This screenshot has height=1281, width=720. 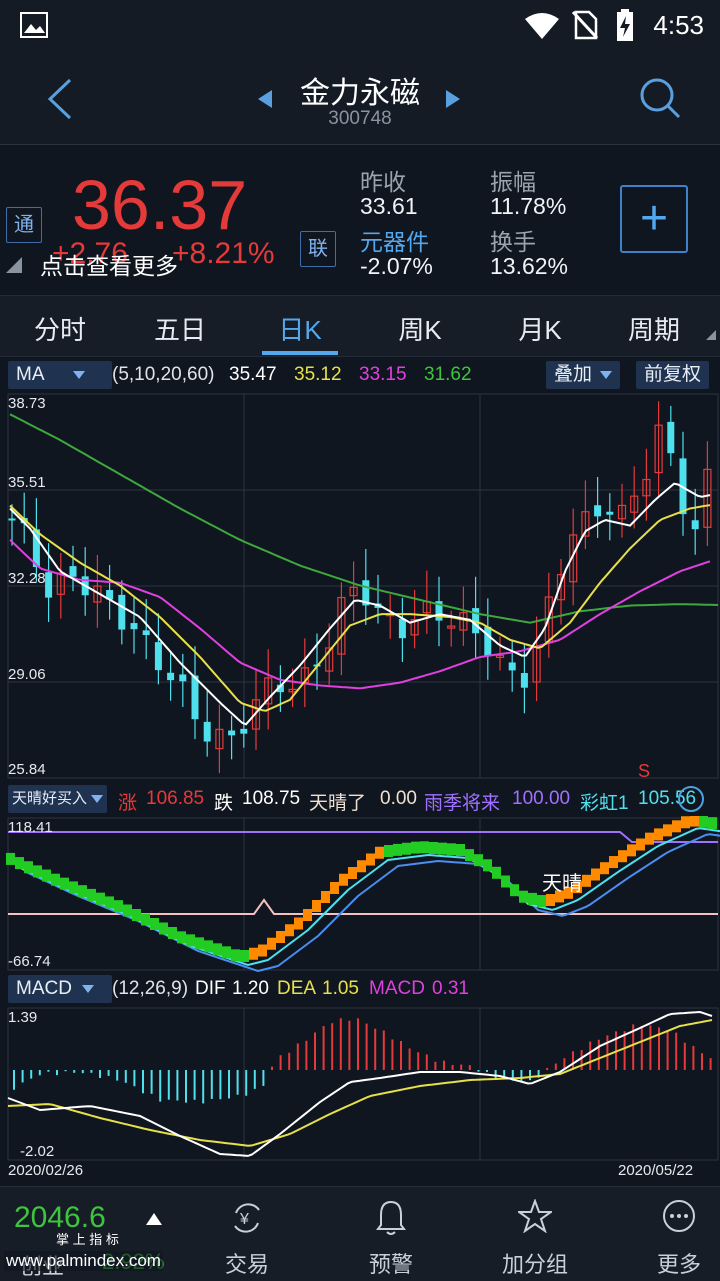 What do you see at coordinates (542, 26) in the screenshot?
I see `wifi-icon` at bounding box center [542, 26].